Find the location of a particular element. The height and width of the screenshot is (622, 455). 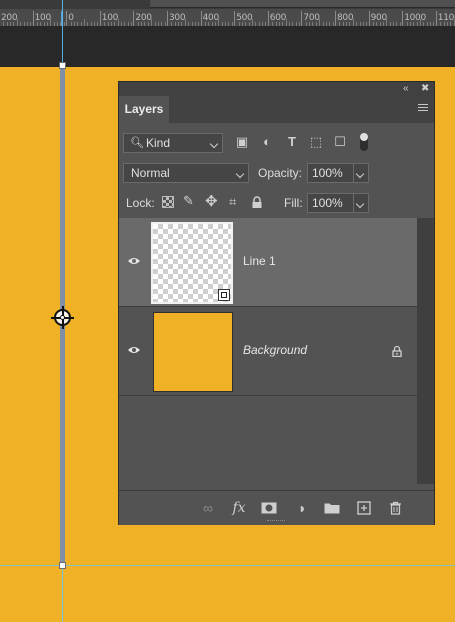

opacity-value: 100% is located at coordinates (327, 173).